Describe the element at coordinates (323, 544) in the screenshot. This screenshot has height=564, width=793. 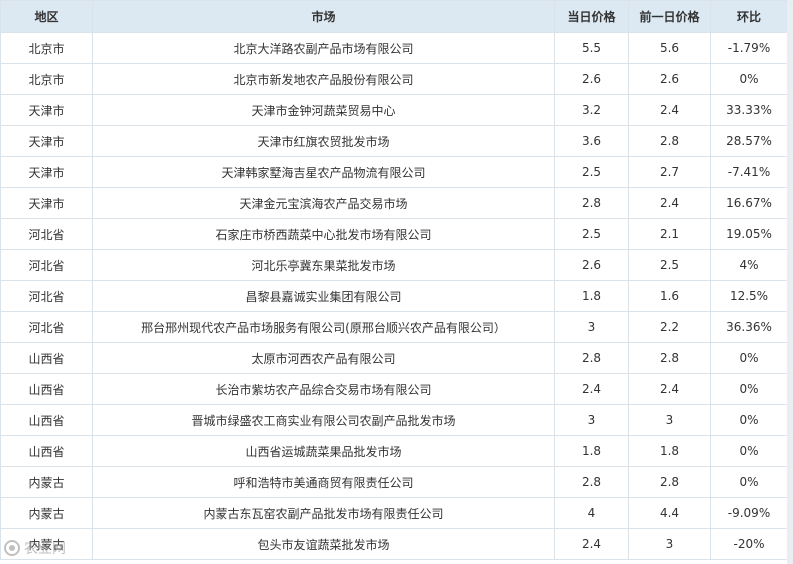
I see `cell-market: 包头市友谊蔬菜批发市场` at that location.